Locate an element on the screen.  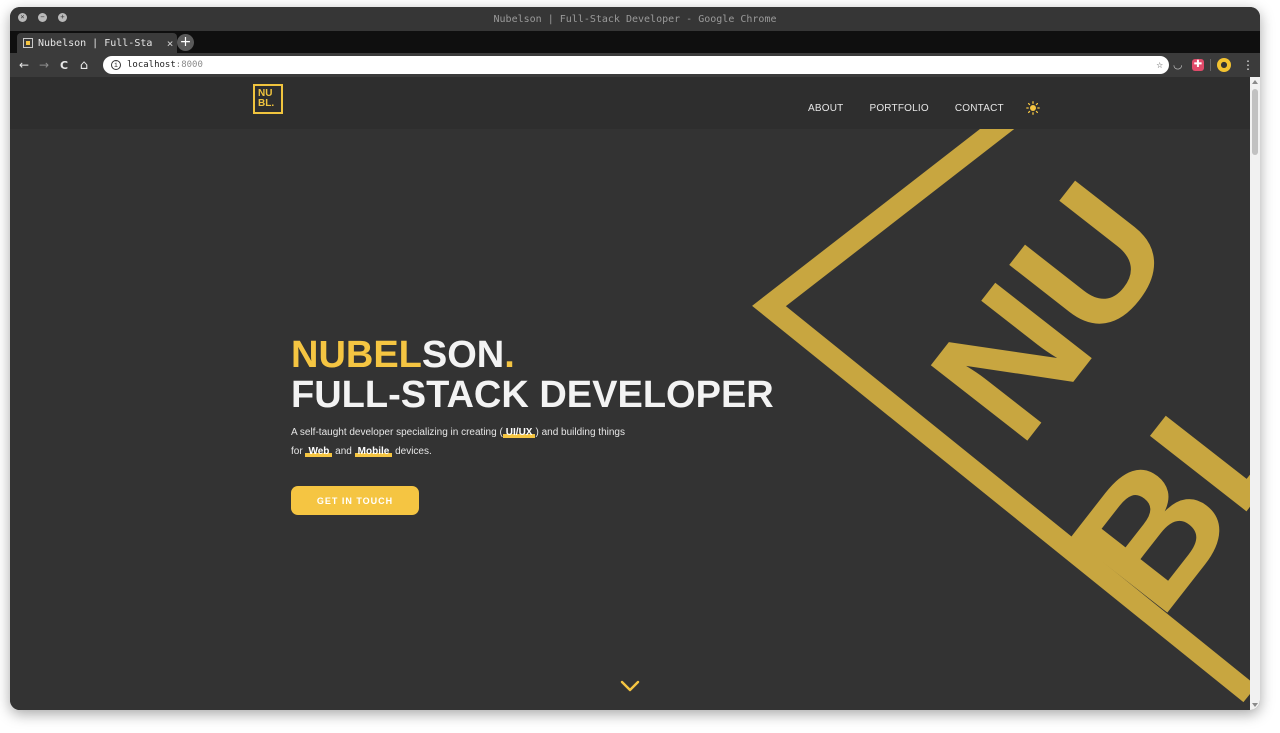
site-logo-line2: BL. is located at coordinates (266, 103).